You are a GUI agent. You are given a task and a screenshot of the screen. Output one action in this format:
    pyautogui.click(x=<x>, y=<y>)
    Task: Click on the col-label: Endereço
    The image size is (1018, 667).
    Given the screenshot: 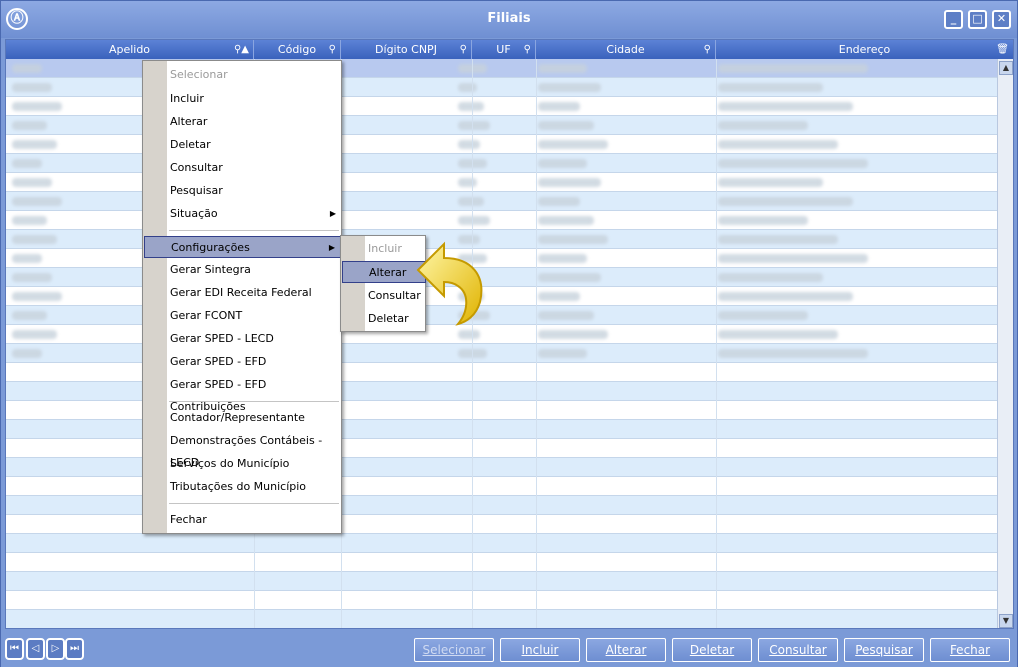 What is the action you would take?
    pyautogui.click(x=864, y=49)
    